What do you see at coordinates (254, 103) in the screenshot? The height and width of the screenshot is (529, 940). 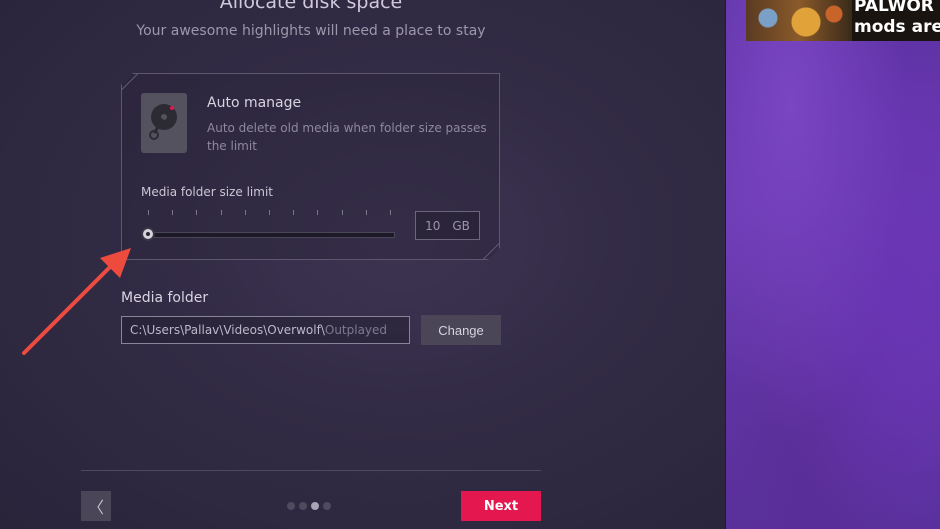 I see `auto-manage-title: Auto manage` at bounding box center [254, 103].